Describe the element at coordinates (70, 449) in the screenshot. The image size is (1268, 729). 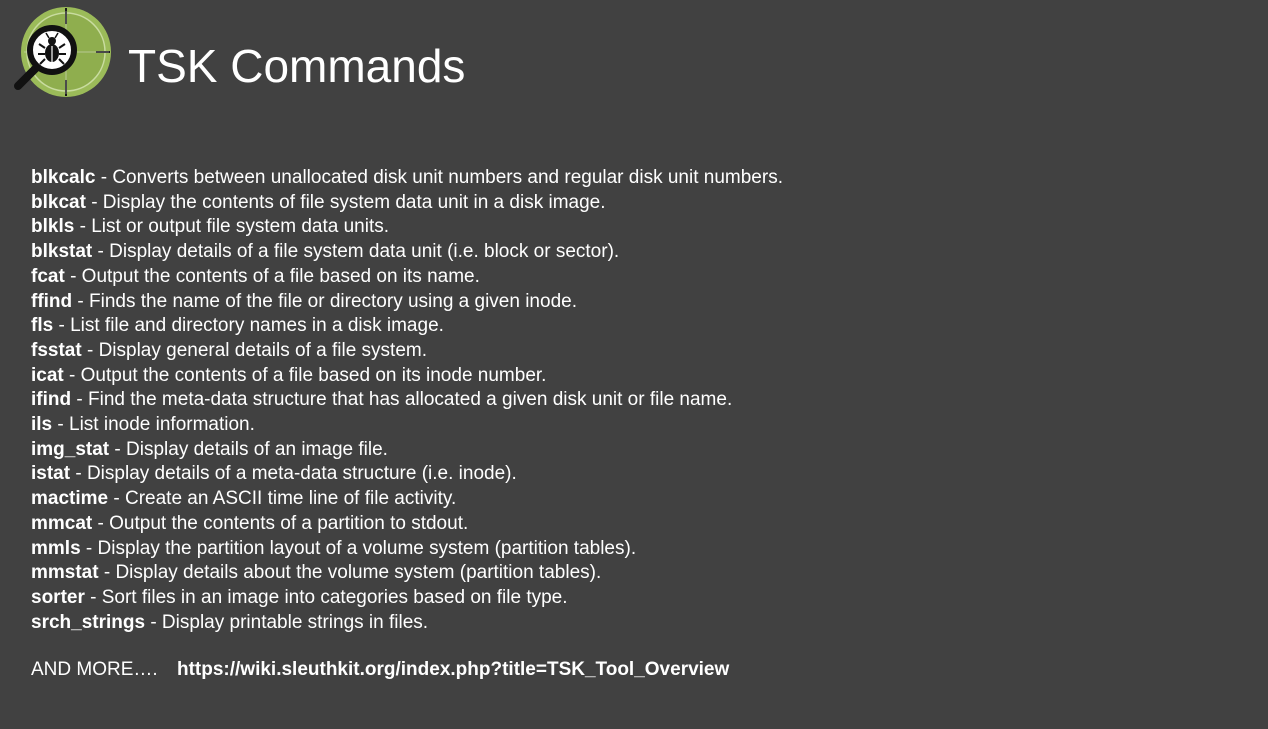
I see `command-name: img_stat` at that location.